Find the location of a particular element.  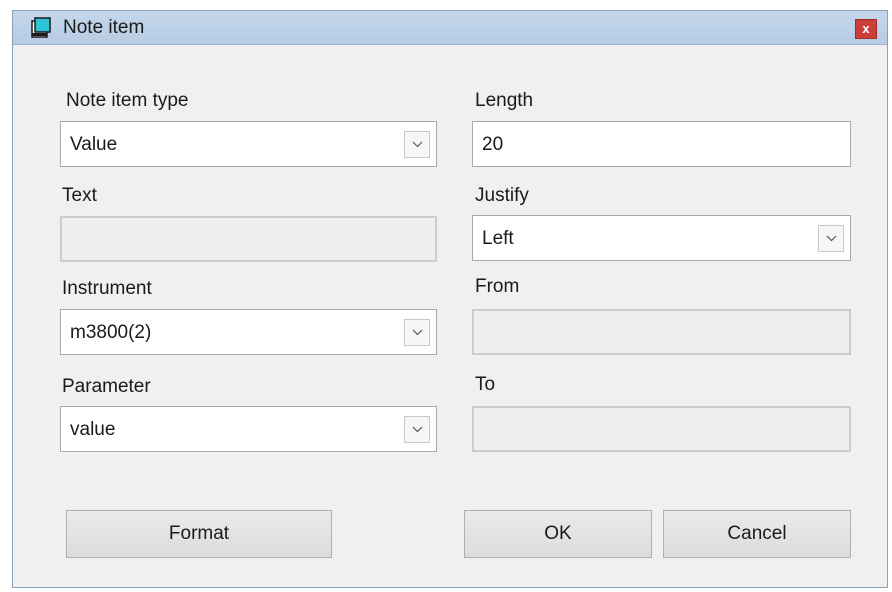

justify-value: Left is located at coordinates (498, 238).